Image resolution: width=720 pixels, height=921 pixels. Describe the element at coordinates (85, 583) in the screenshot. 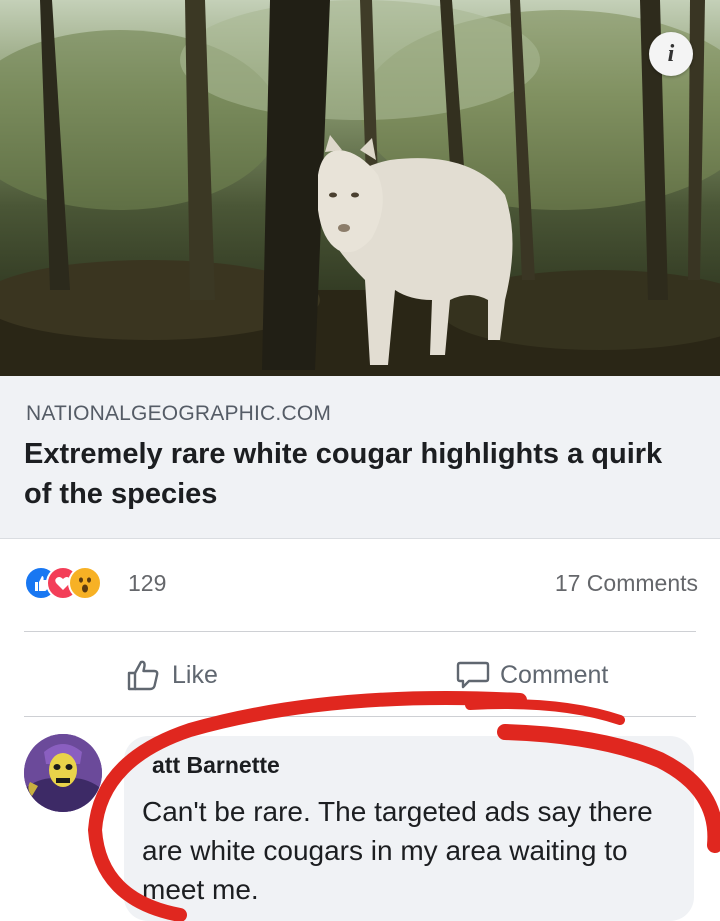

I see `wow-reaction-icon` at that location.